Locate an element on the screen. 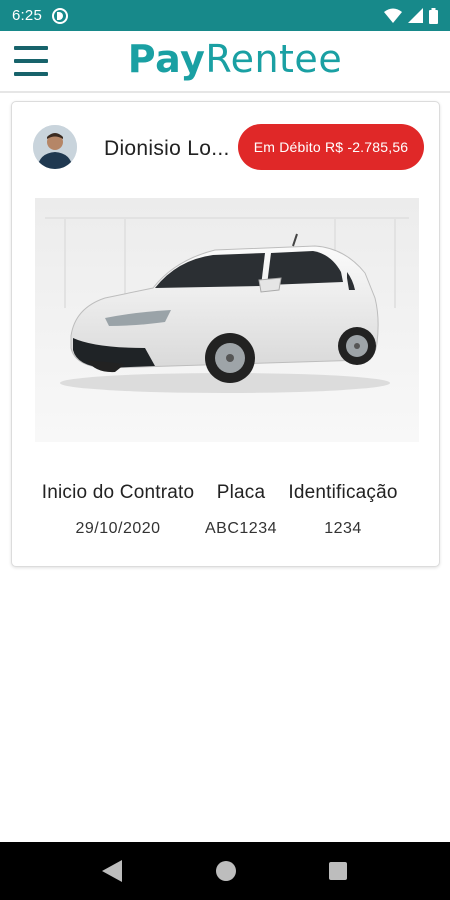 The width and height of the screenshot is (450, 900). signal-icon is located at coordinates (415, 15).